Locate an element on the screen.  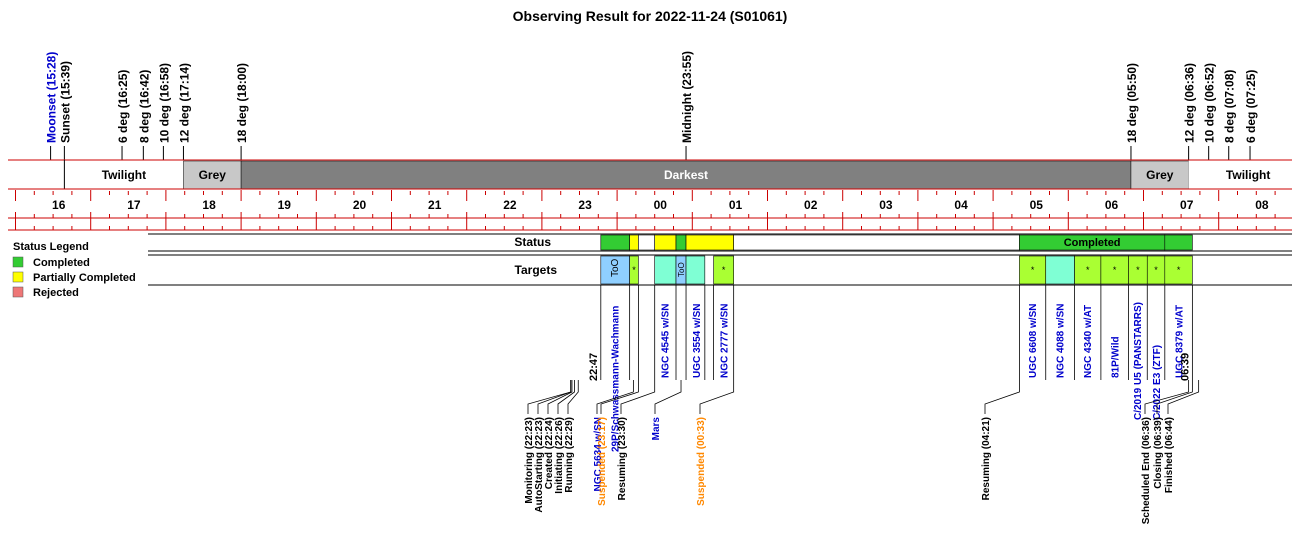
event-label: Closing (06:39) is located at coordinates (1158, 453).